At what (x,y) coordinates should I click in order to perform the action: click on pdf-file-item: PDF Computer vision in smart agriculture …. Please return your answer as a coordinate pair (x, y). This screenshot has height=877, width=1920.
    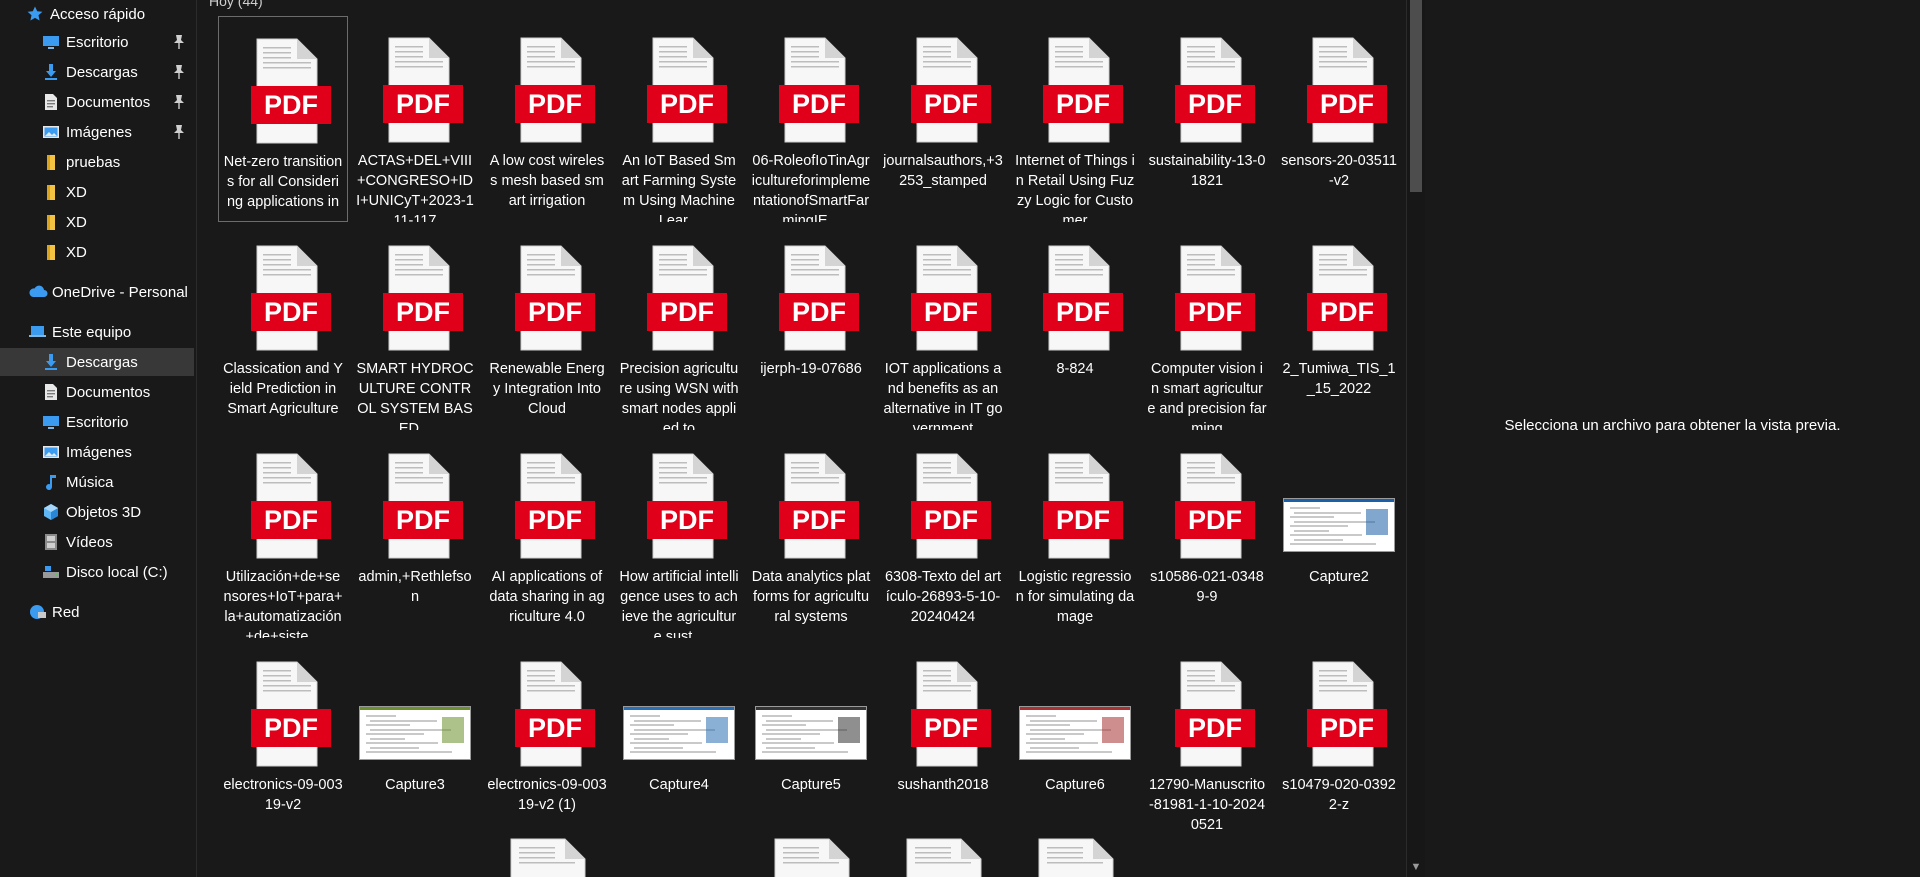
    Looking at the image, I should click on (1207, 327).